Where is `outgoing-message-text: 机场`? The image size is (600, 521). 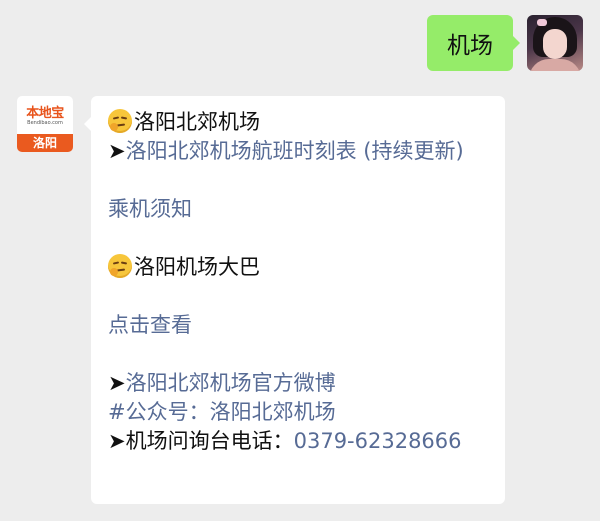
outgoing-message-text: 机场 is located at coordinates (470, 46).